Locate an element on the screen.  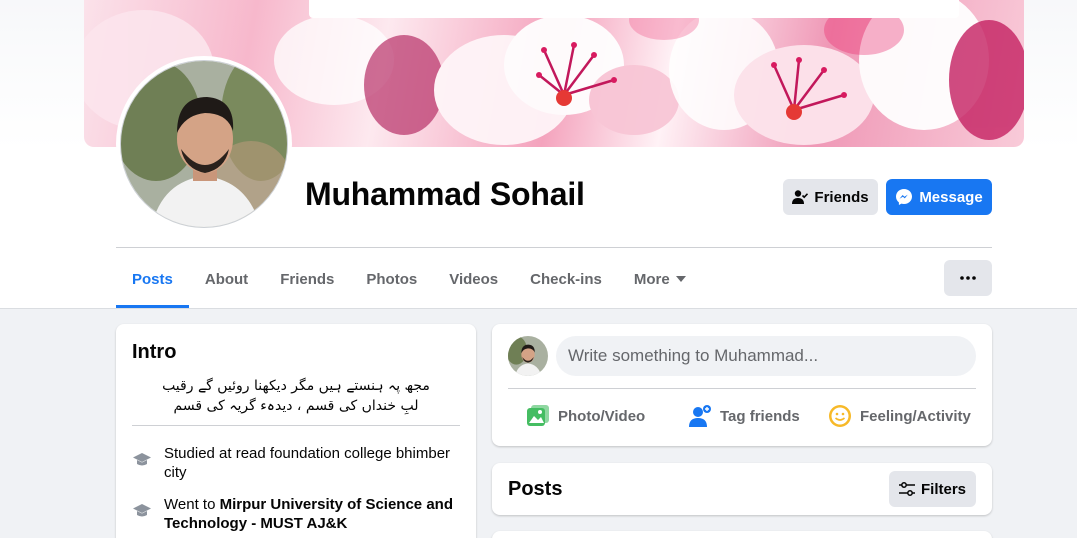
filters-icon is located at coordinates (906, 489).